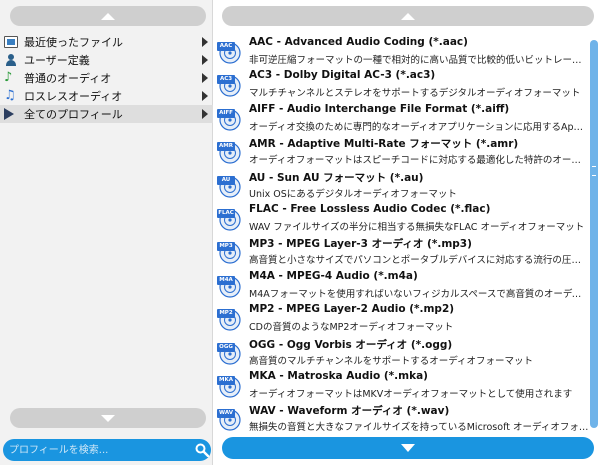 The height and width of the screenshot is (465, 600). What do you see at coordinates (106, 60) in the screenshot?
I see `category-item-user-defined: ユーザー定義` at bounding box center [106, 60].